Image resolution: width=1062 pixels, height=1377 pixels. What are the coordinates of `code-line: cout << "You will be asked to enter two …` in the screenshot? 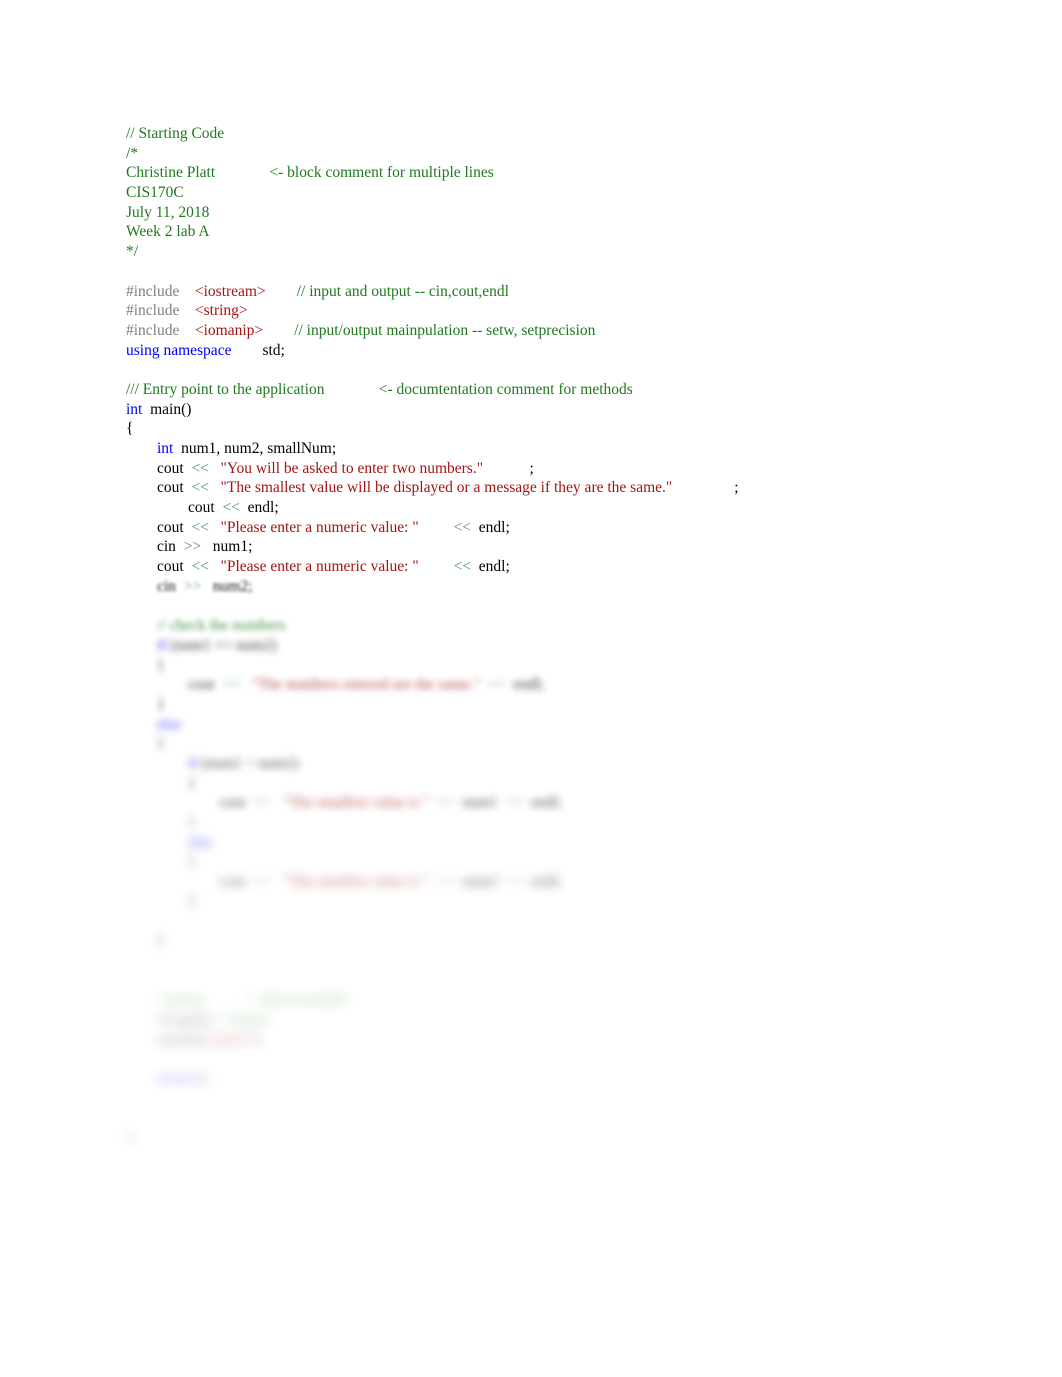 It's located at (576, 469).